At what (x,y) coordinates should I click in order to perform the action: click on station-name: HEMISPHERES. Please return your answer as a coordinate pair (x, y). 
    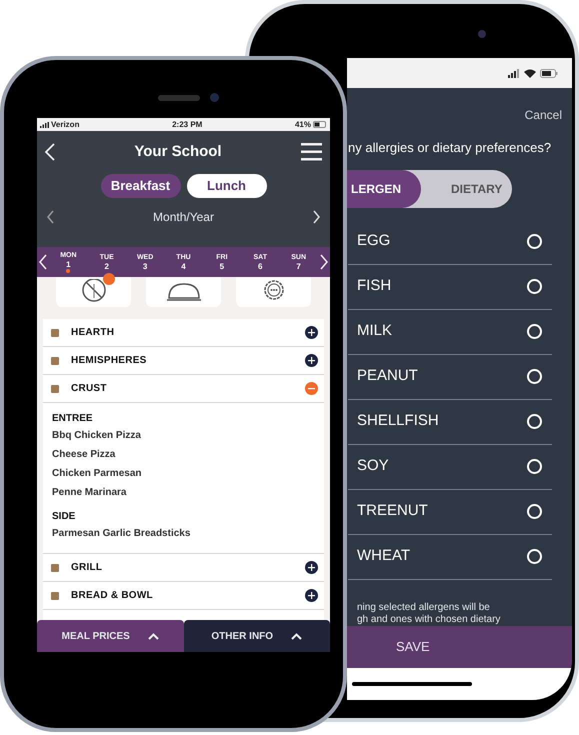
    Looking at the image, I should click on (109, 361).